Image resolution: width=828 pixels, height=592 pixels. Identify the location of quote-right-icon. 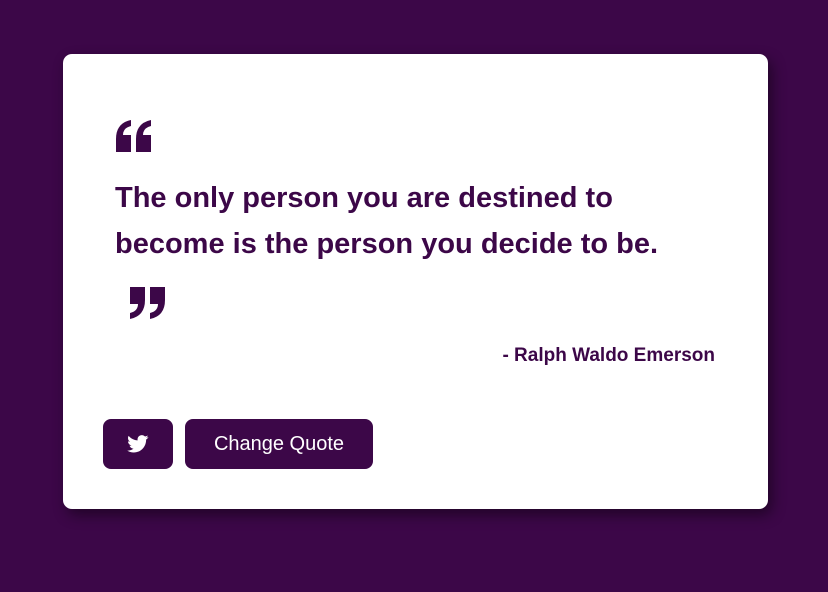
(147, 303).